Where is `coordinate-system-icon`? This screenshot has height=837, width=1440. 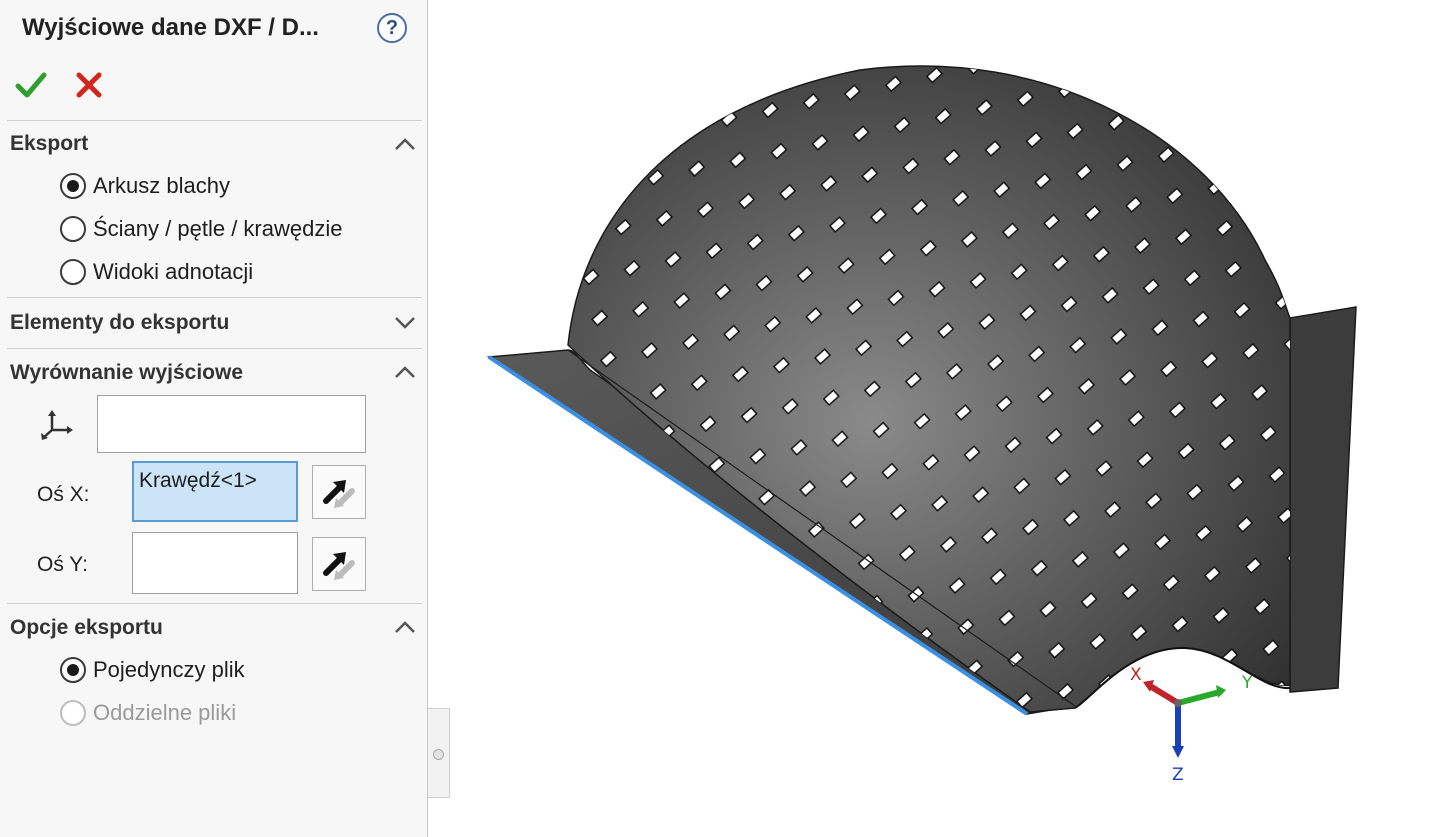
coordinate-system-icon is located at coordinates (57, 425).